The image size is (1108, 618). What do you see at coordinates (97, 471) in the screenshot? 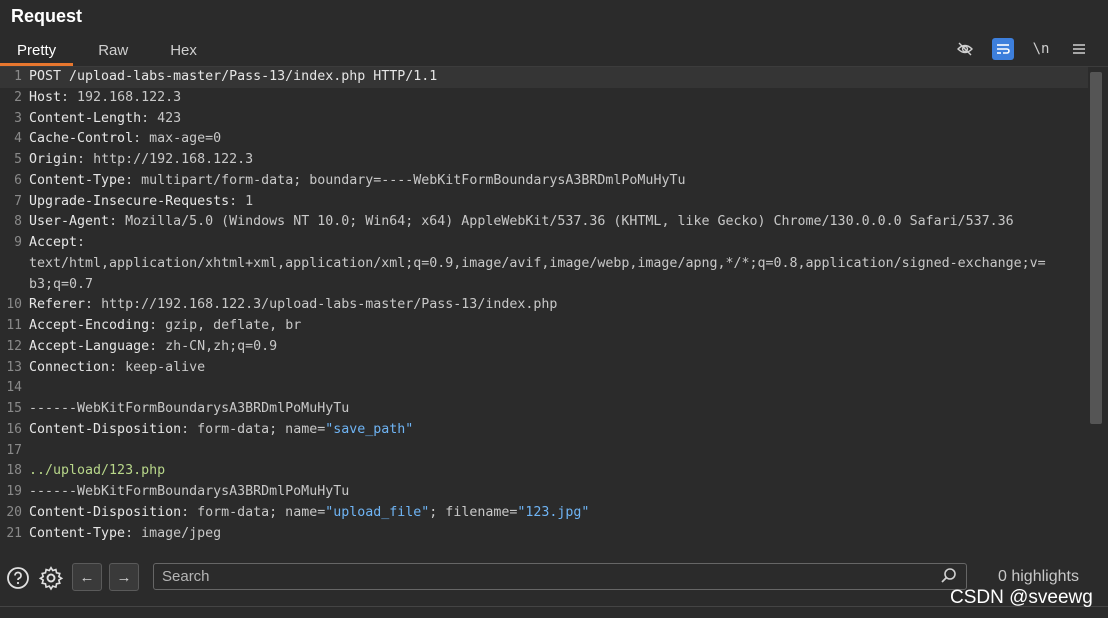
I see `line-content: ../upload/123.php` at bounding box center [97, 471].